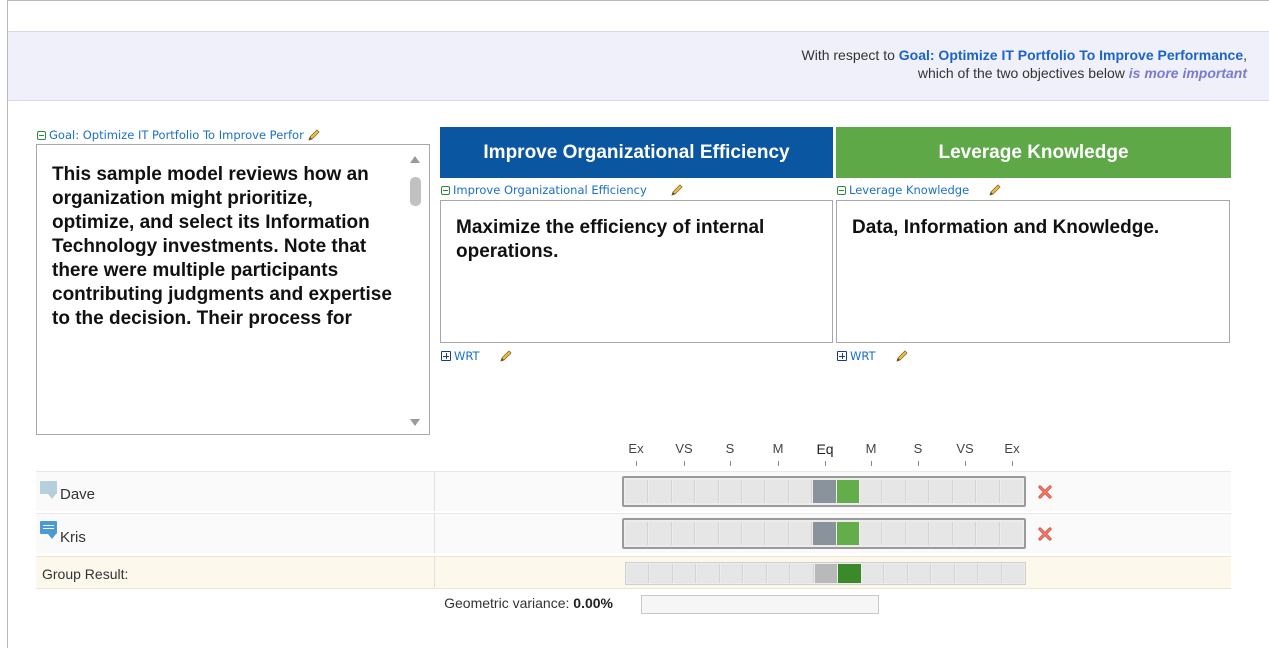 This screenshot has height=648, width=1269. What do you see at coordinates (415, 159) in the screenshot?
I see `scroll-up-arrow` at bounding box center [415, 159].